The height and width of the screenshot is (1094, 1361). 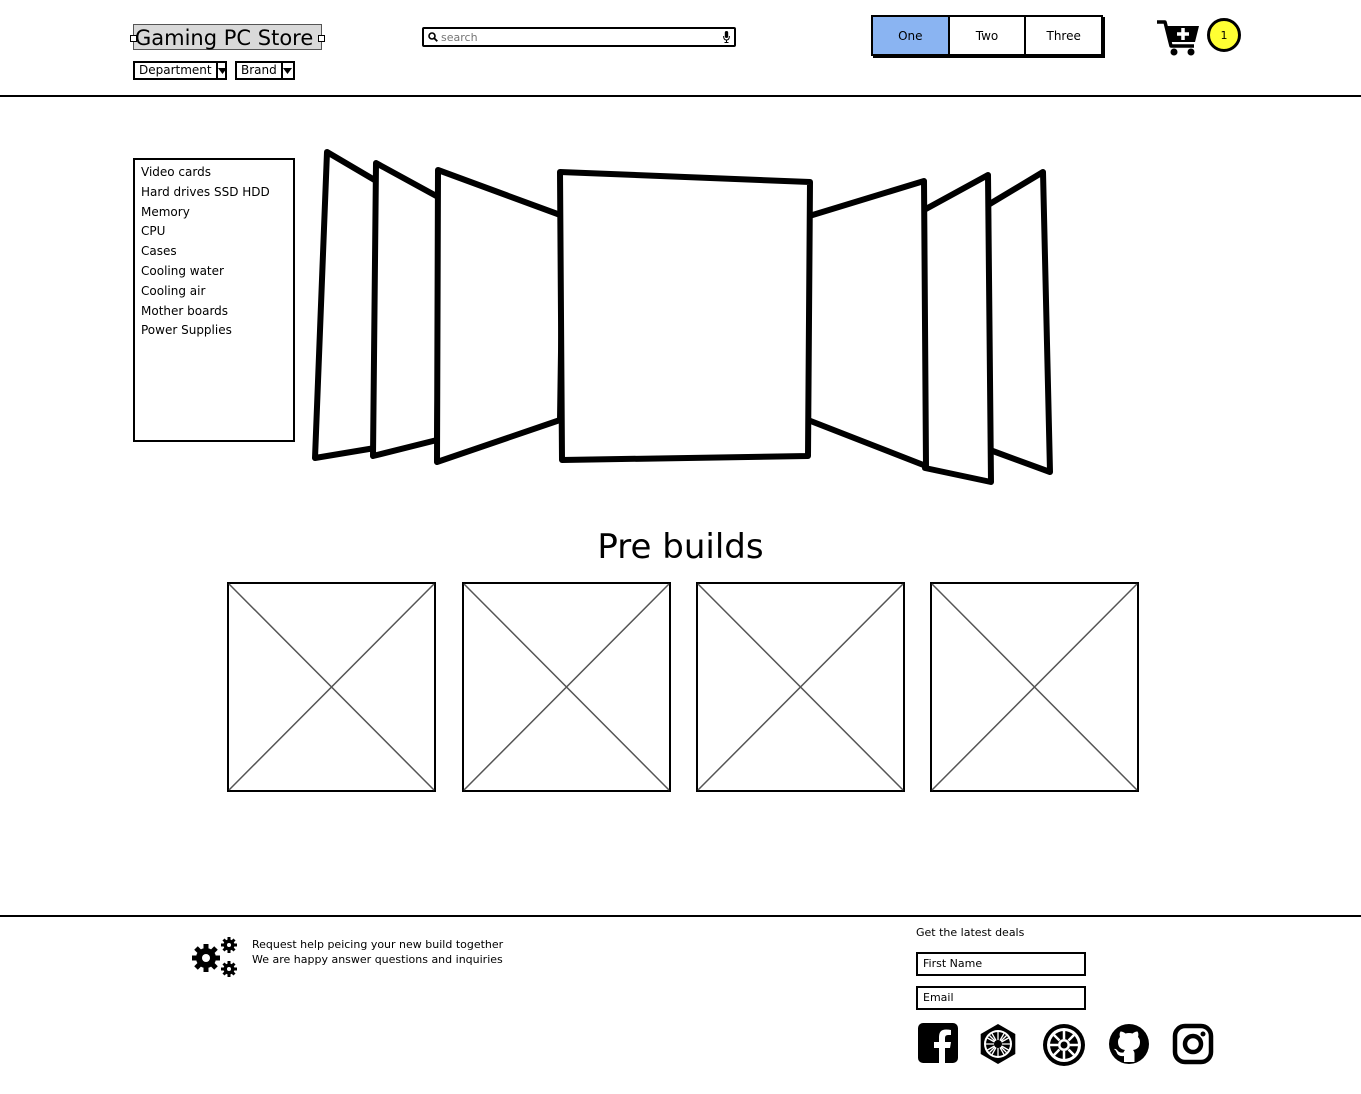 I want to click on resize-handle-left, so click(x=133, y=38).